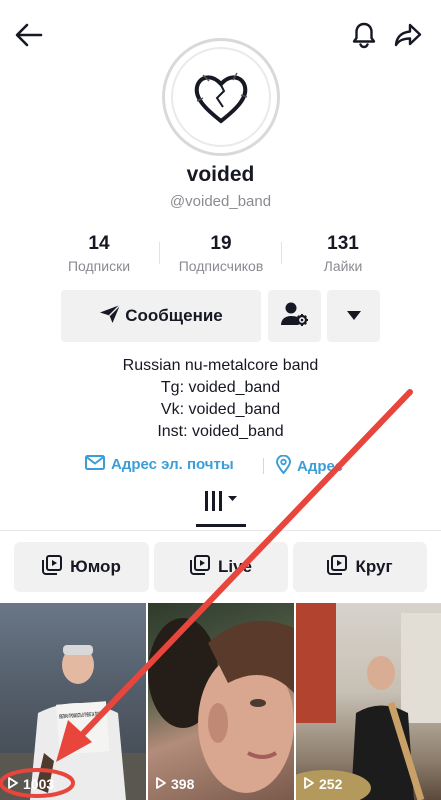  I want to click on grid-bars-icon, so click(221, 503).